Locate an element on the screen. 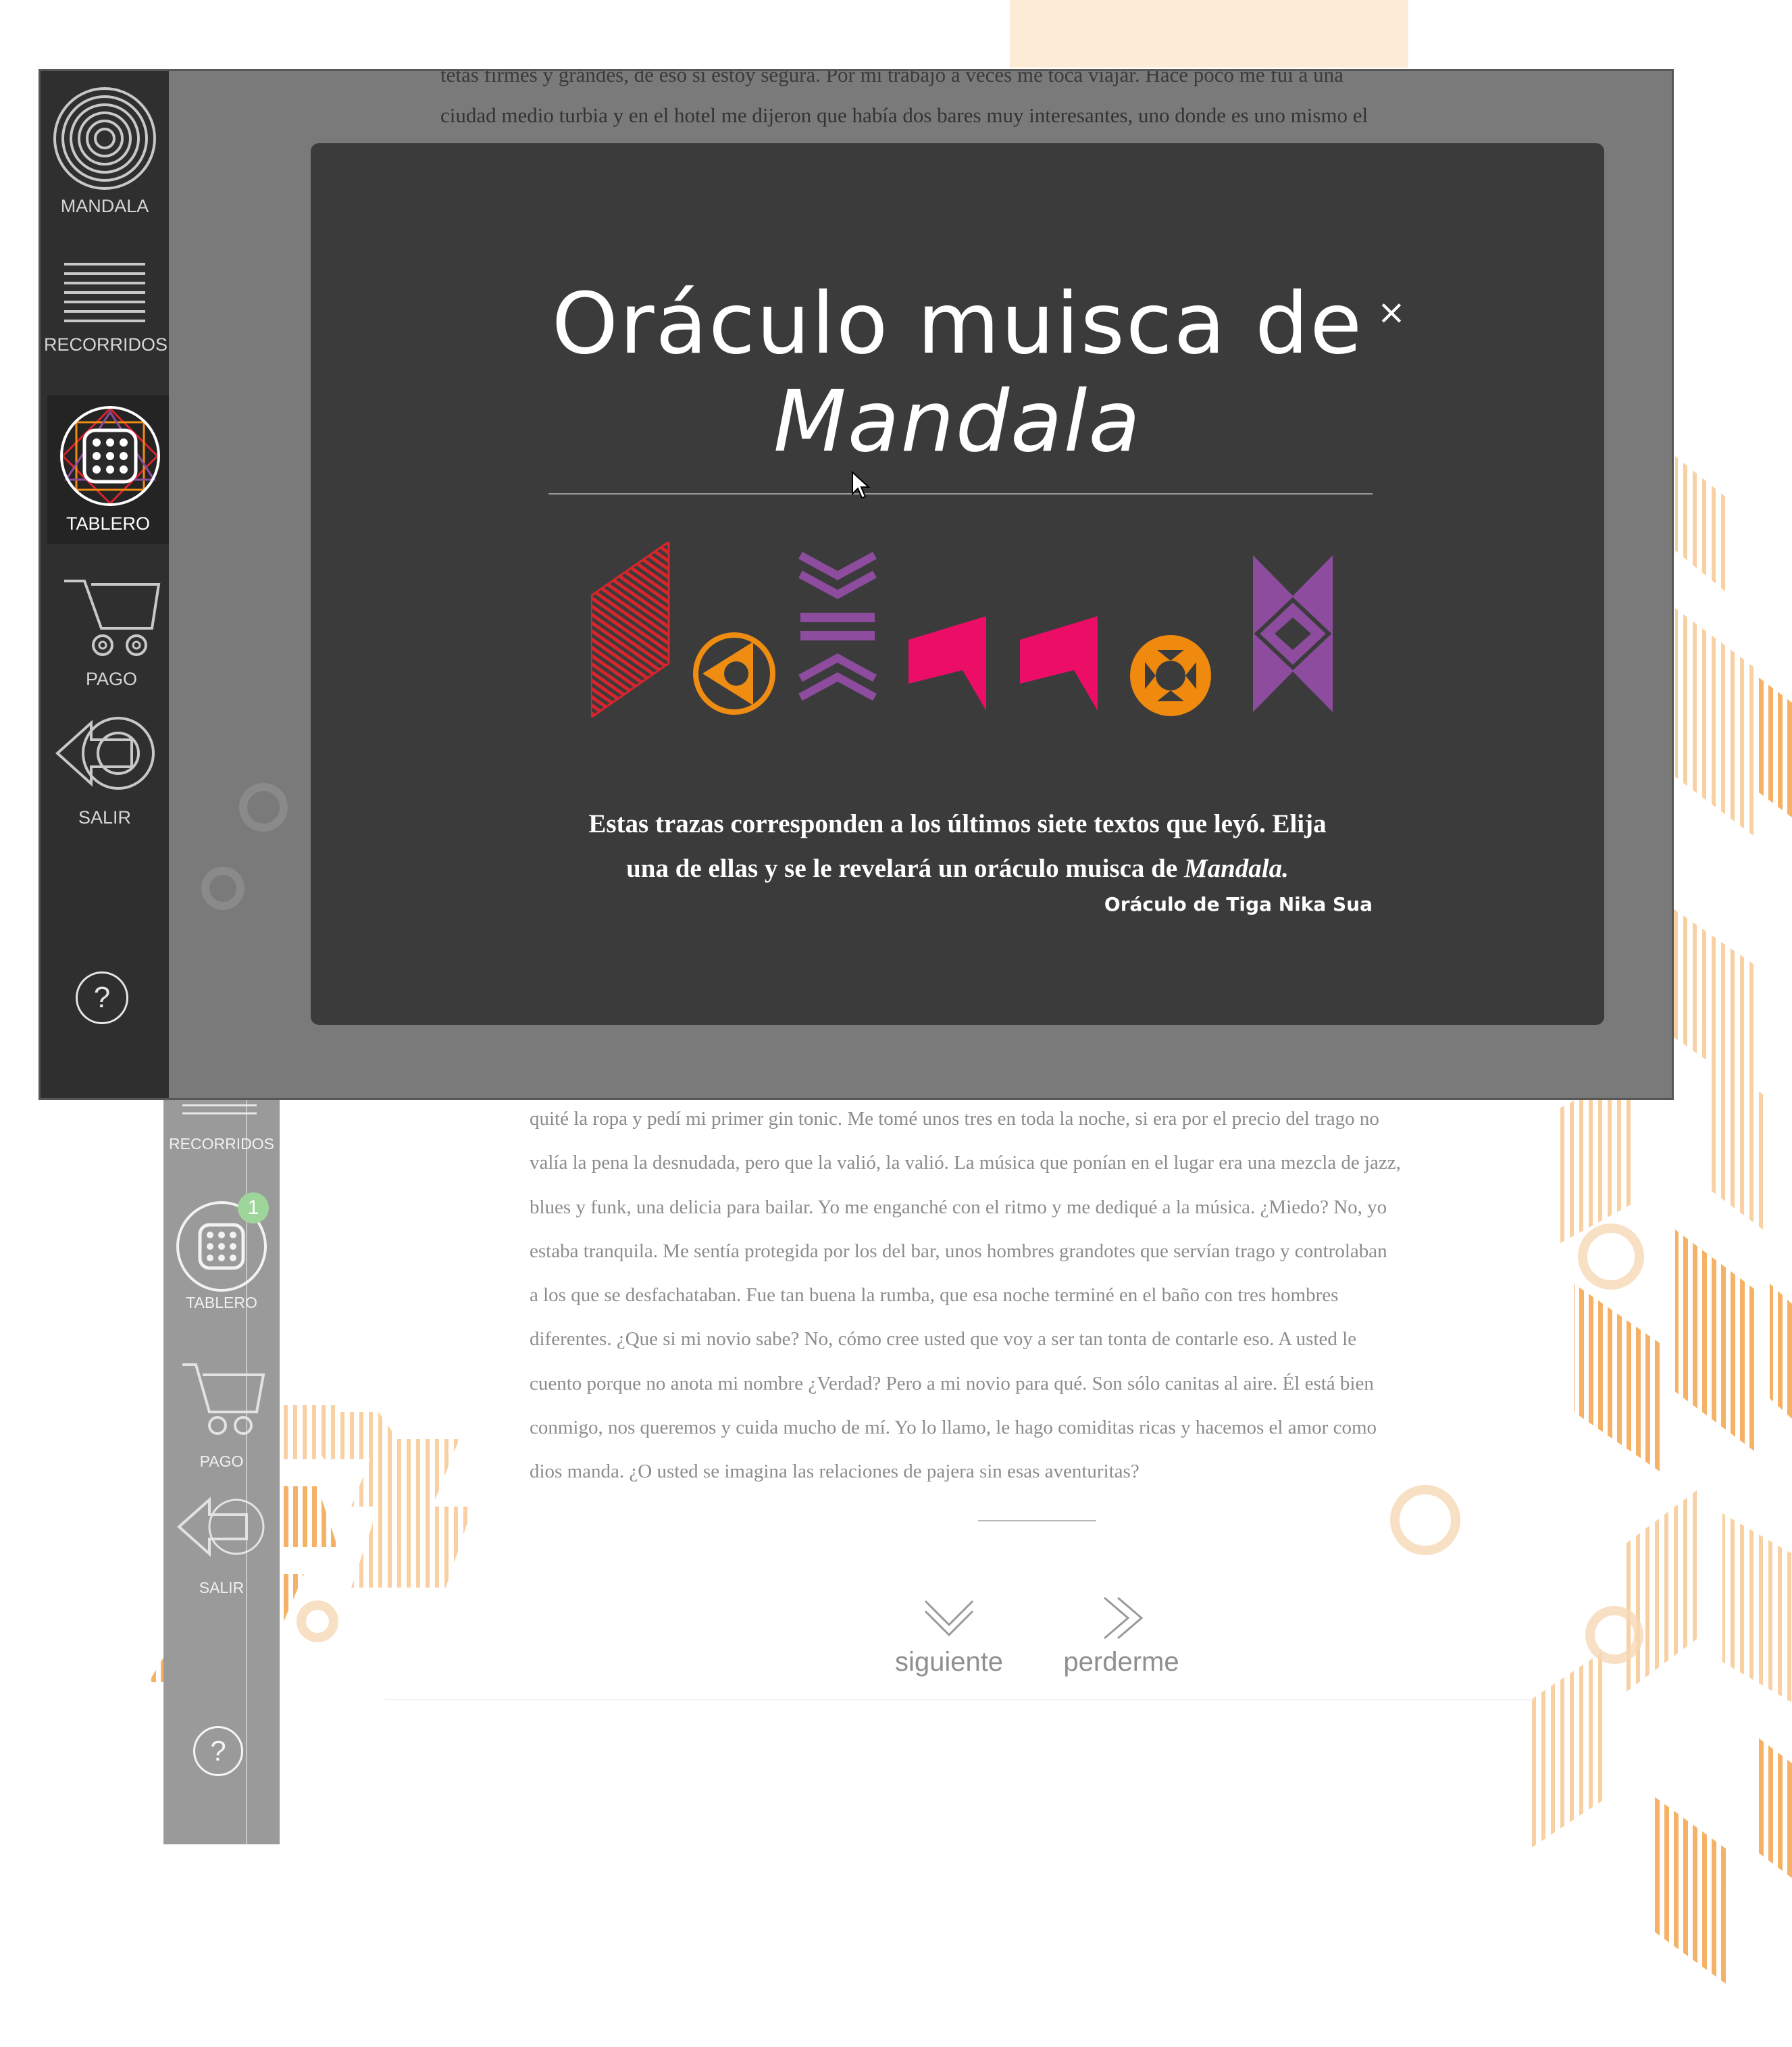 This screenshot has height=2047, width=1792. background-recorridos-icon is located at coordinates (219, 1109).